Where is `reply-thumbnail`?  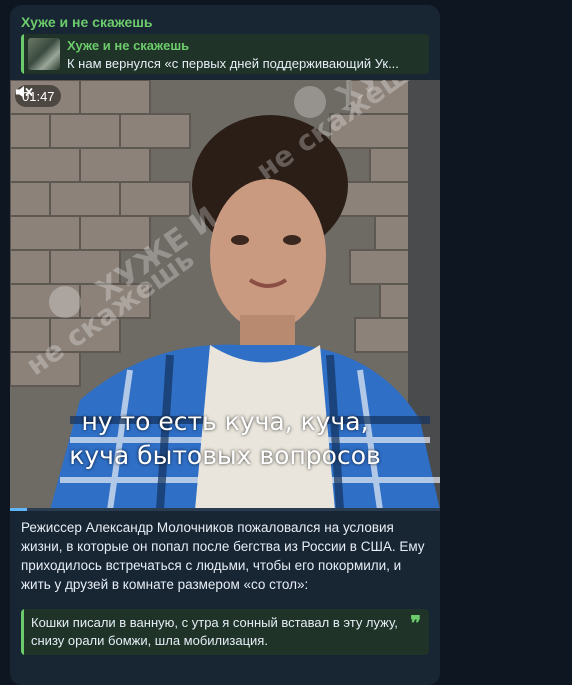 reply-thumbnail is located at coordinates (44, 54).